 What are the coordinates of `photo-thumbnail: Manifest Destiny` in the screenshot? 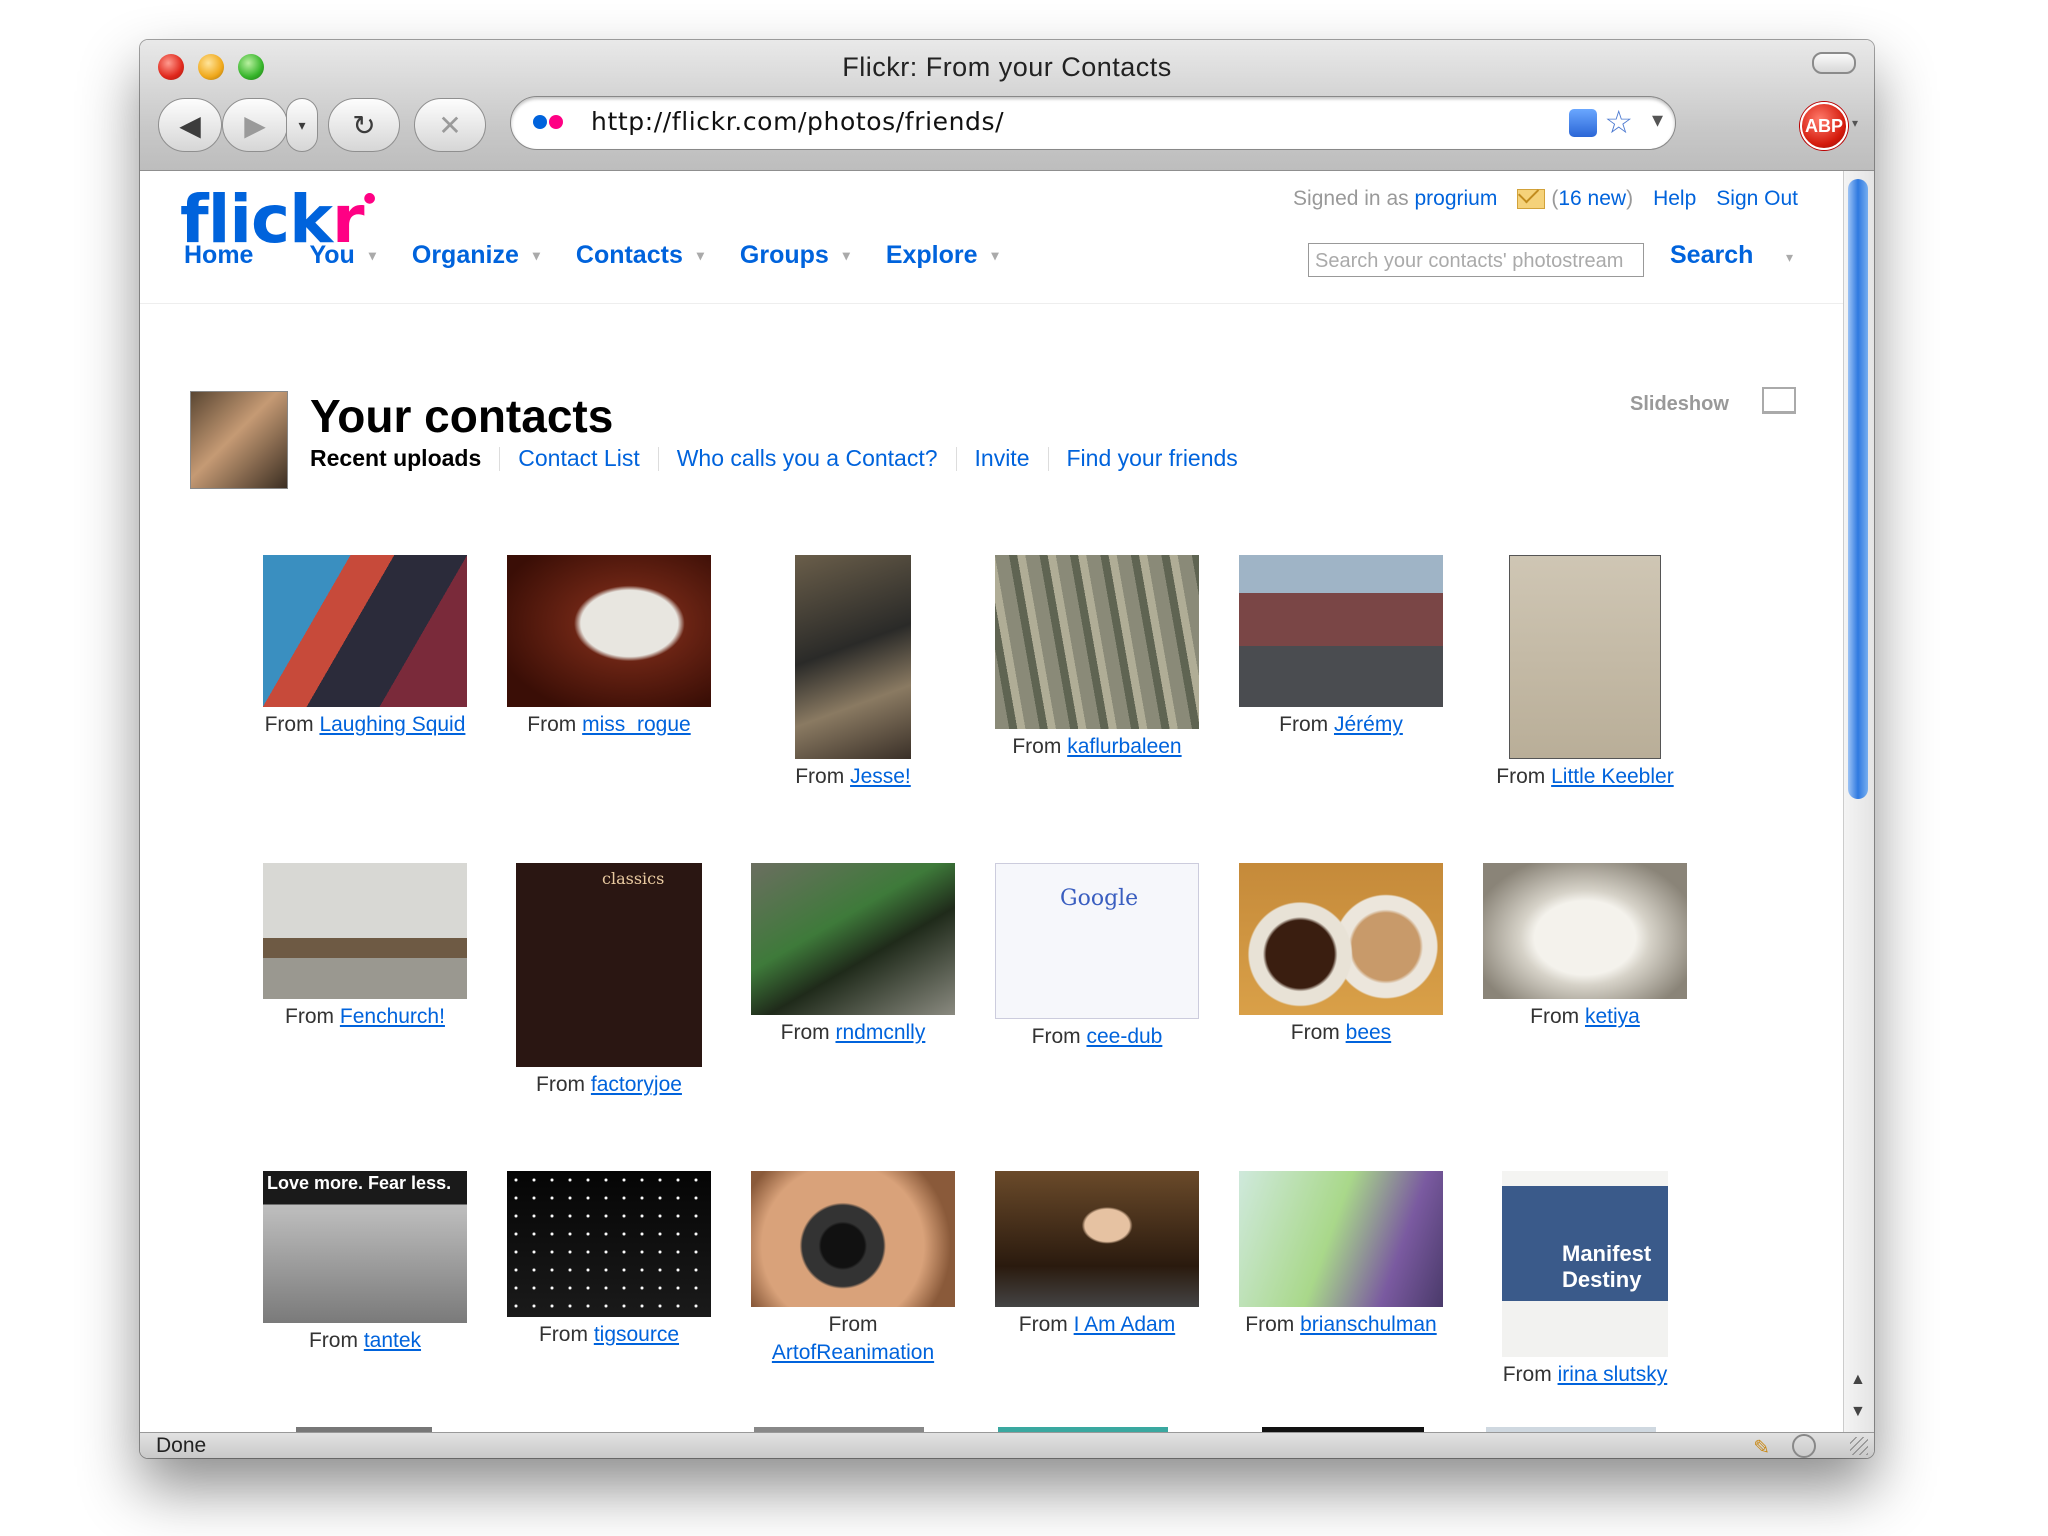 It's located at (1585, 1264).